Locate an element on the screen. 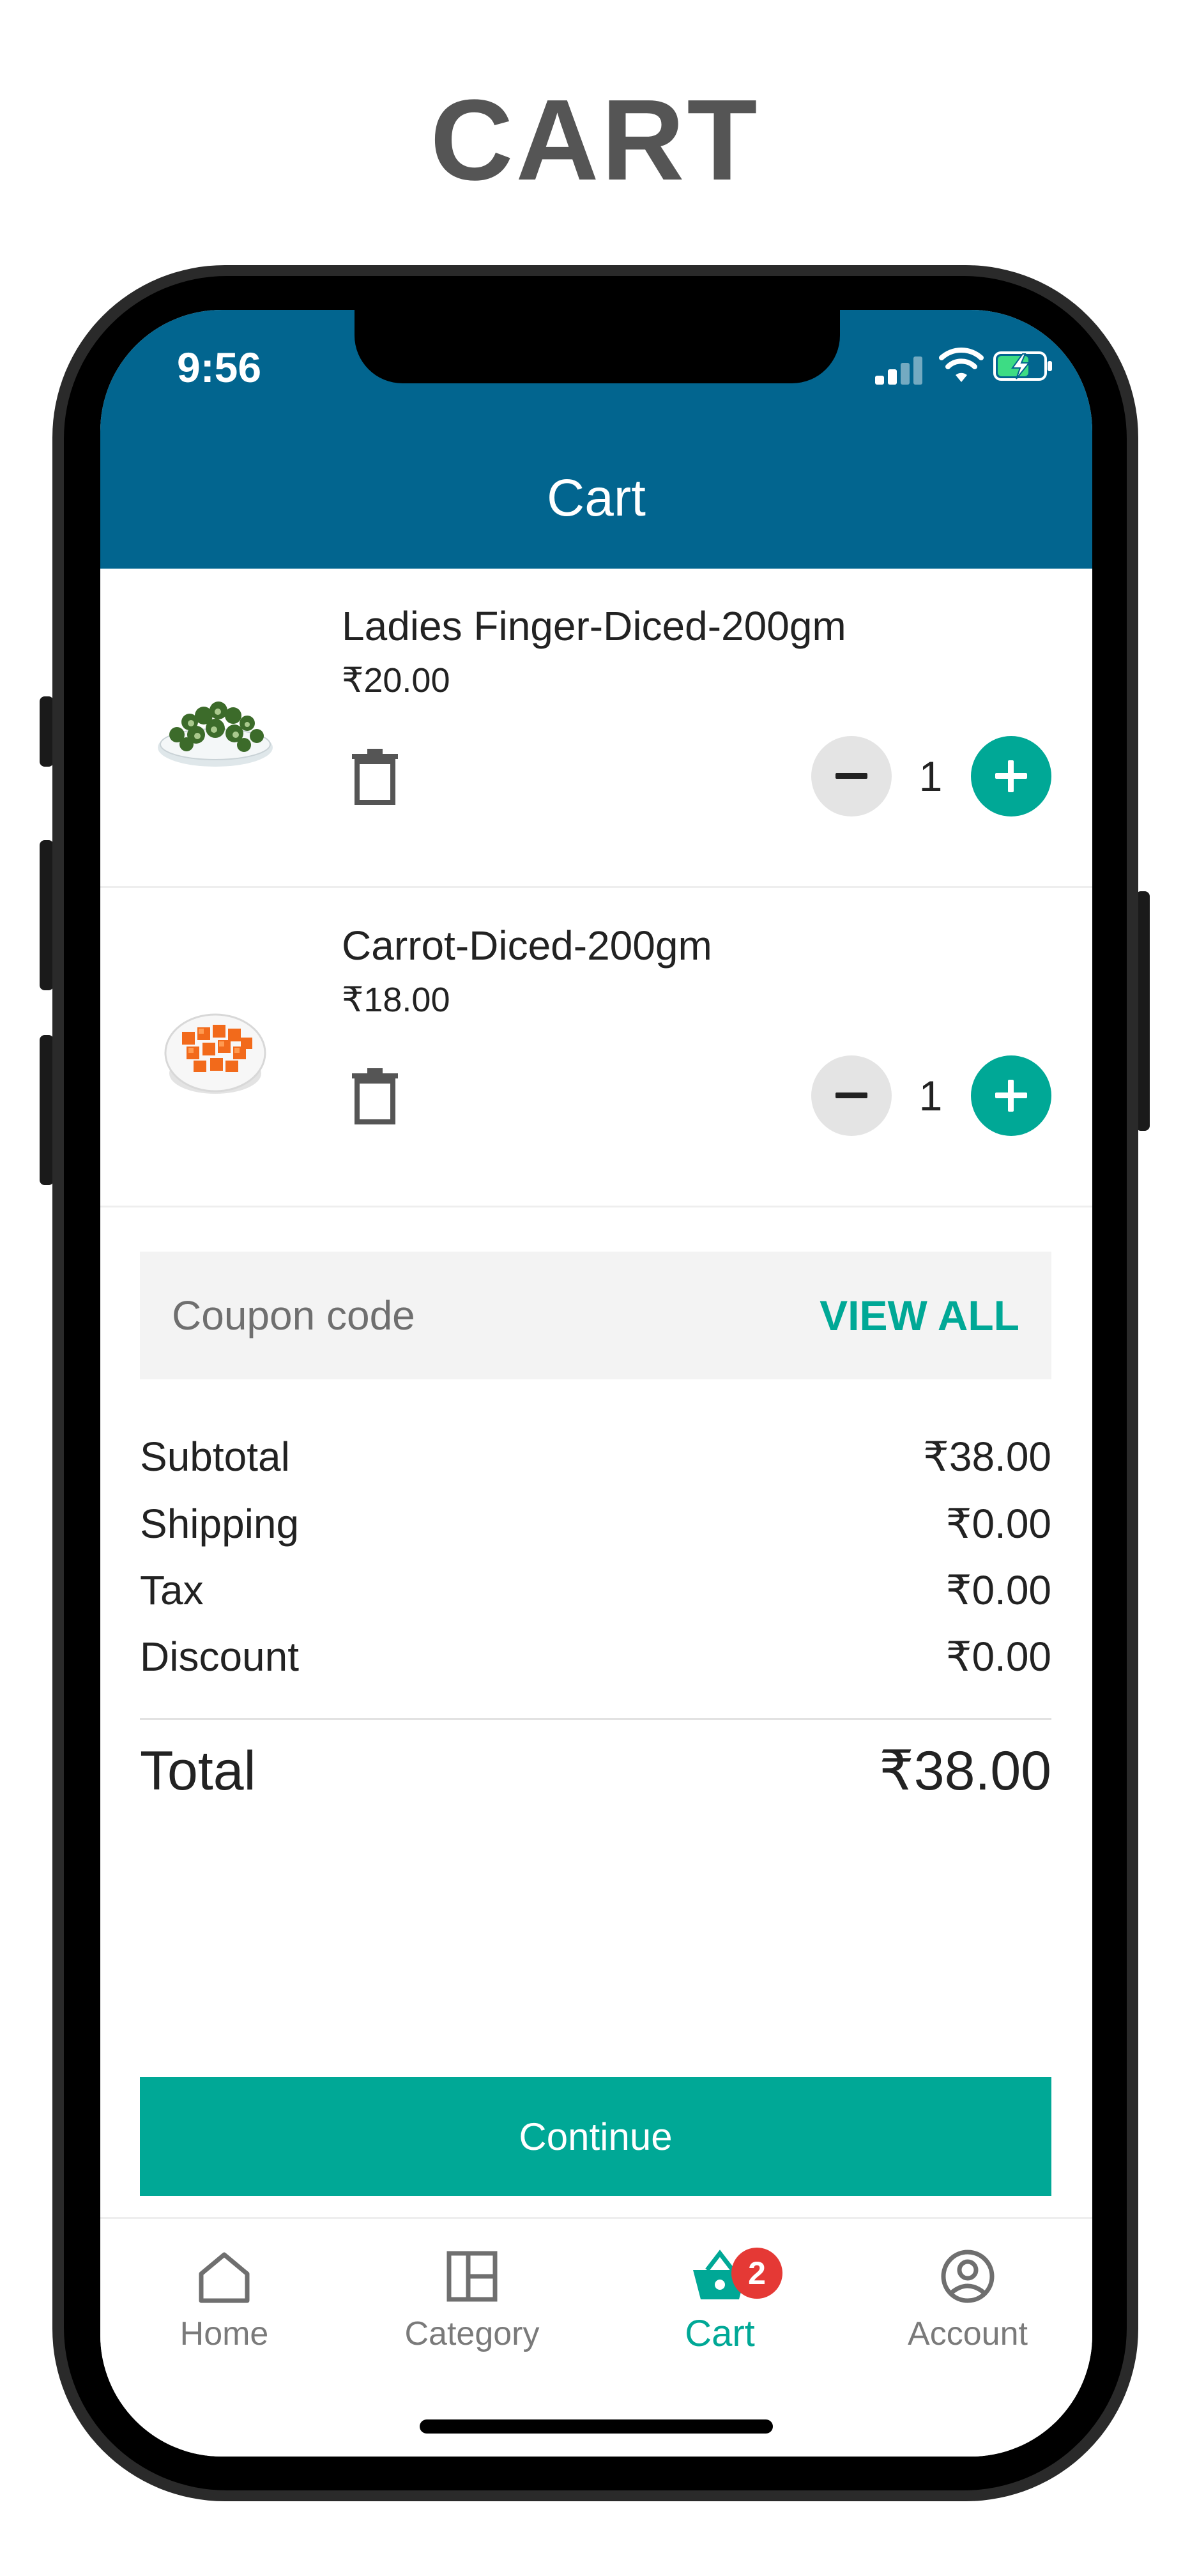 The width and height of the screenshot is (1190, 2576). page-title: Cart is located at coordinates (596, 498).